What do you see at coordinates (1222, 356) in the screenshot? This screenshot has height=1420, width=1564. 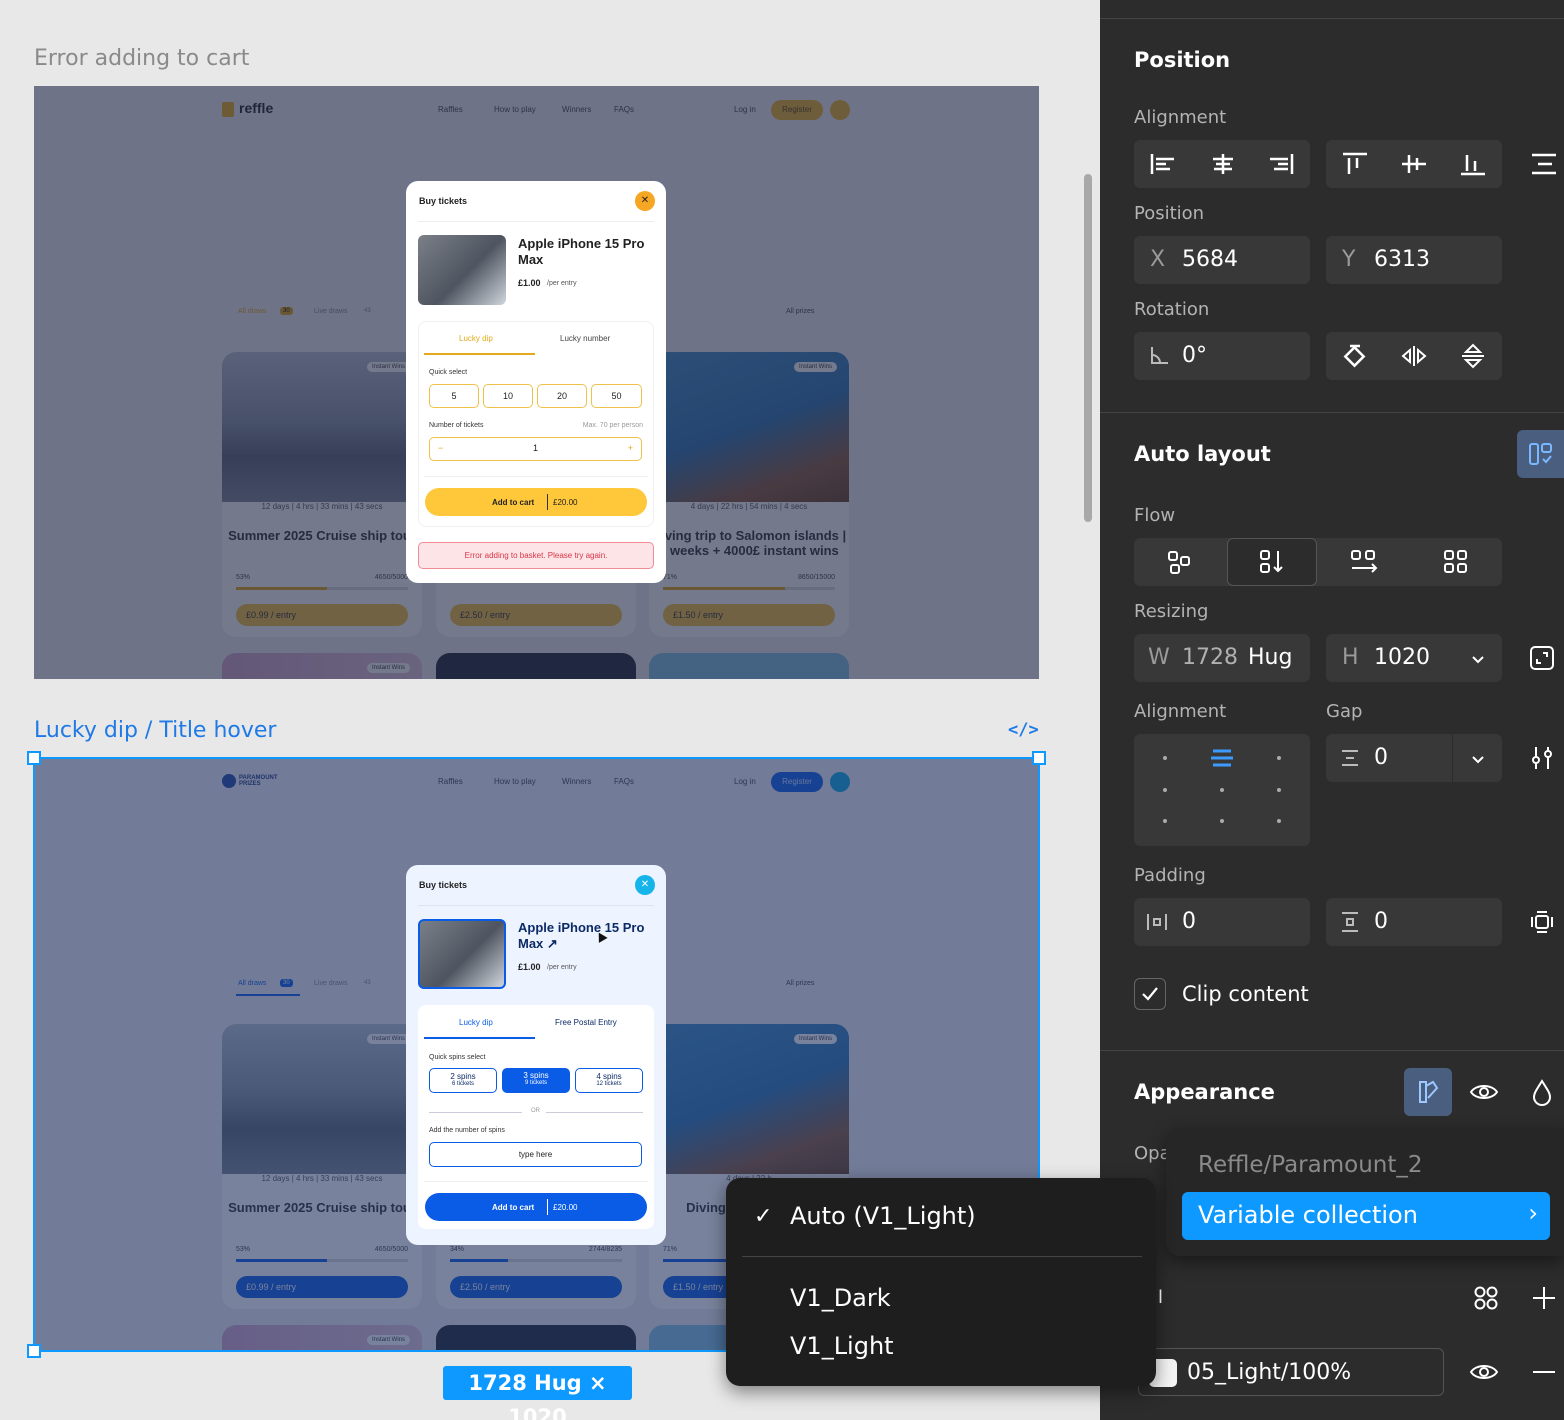 I see `rotation-field: 0°` at bounding box center [1222, 356].